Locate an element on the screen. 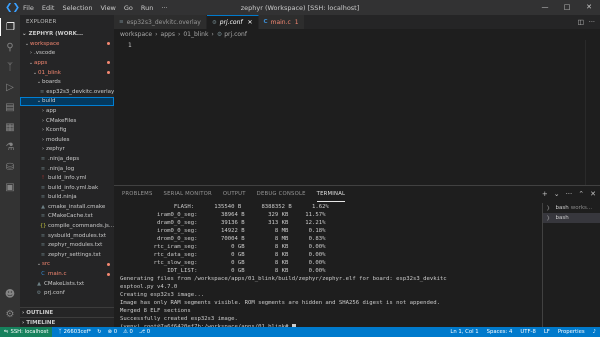 The width and height of the screenshot is (600, 337). breadcrumb-item: prj.conf is located at coordinates (235, 34).